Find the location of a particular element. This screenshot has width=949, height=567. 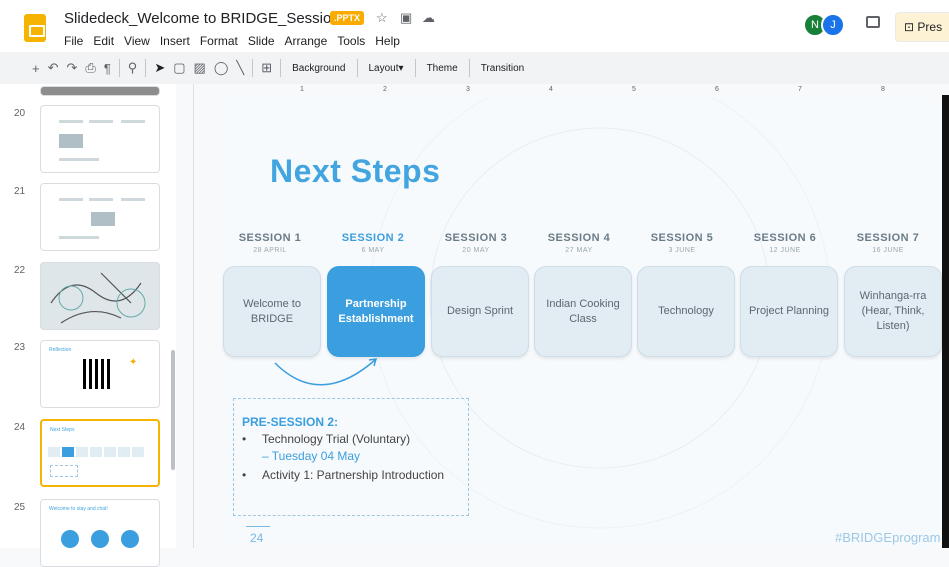

menu-arrange: Arrange is located at coordinates (306, 41).